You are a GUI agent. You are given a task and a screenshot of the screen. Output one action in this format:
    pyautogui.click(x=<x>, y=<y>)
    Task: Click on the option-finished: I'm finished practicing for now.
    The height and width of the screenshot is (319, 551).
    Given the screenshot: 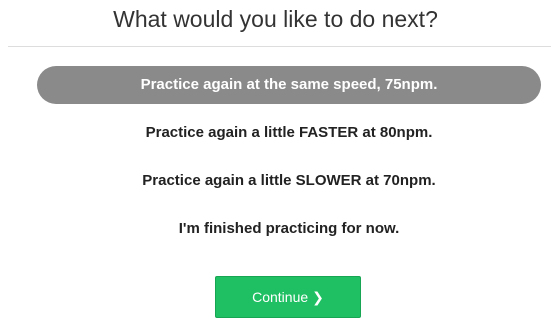 What is the action you would take?
    pyautogui.click(x=289, y=229)
    